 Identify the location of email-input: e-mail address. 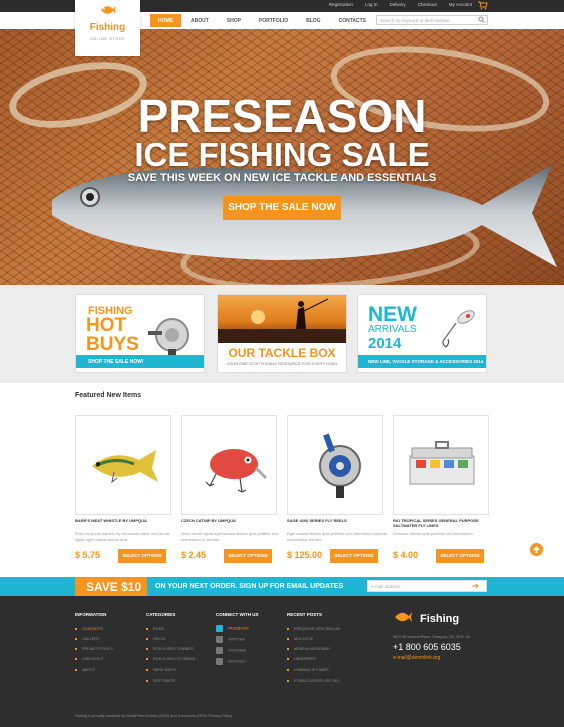
(427, 586).